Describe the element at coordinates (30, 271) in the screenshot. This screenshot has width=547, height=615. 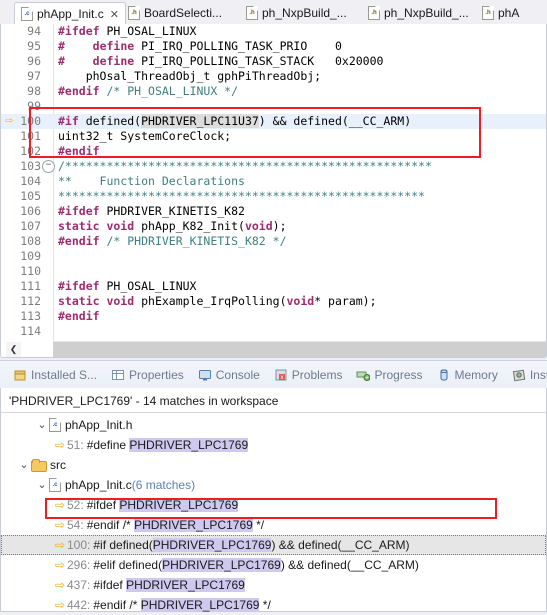
I see `line-number: 110` at that location.